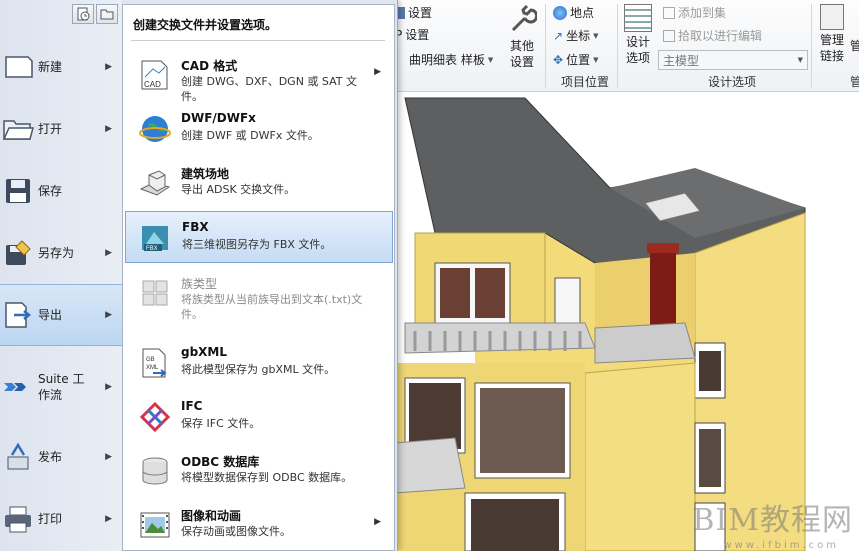 The height and width of the screenshot is (551, 859). I want to click on divider, so click(258, 40).